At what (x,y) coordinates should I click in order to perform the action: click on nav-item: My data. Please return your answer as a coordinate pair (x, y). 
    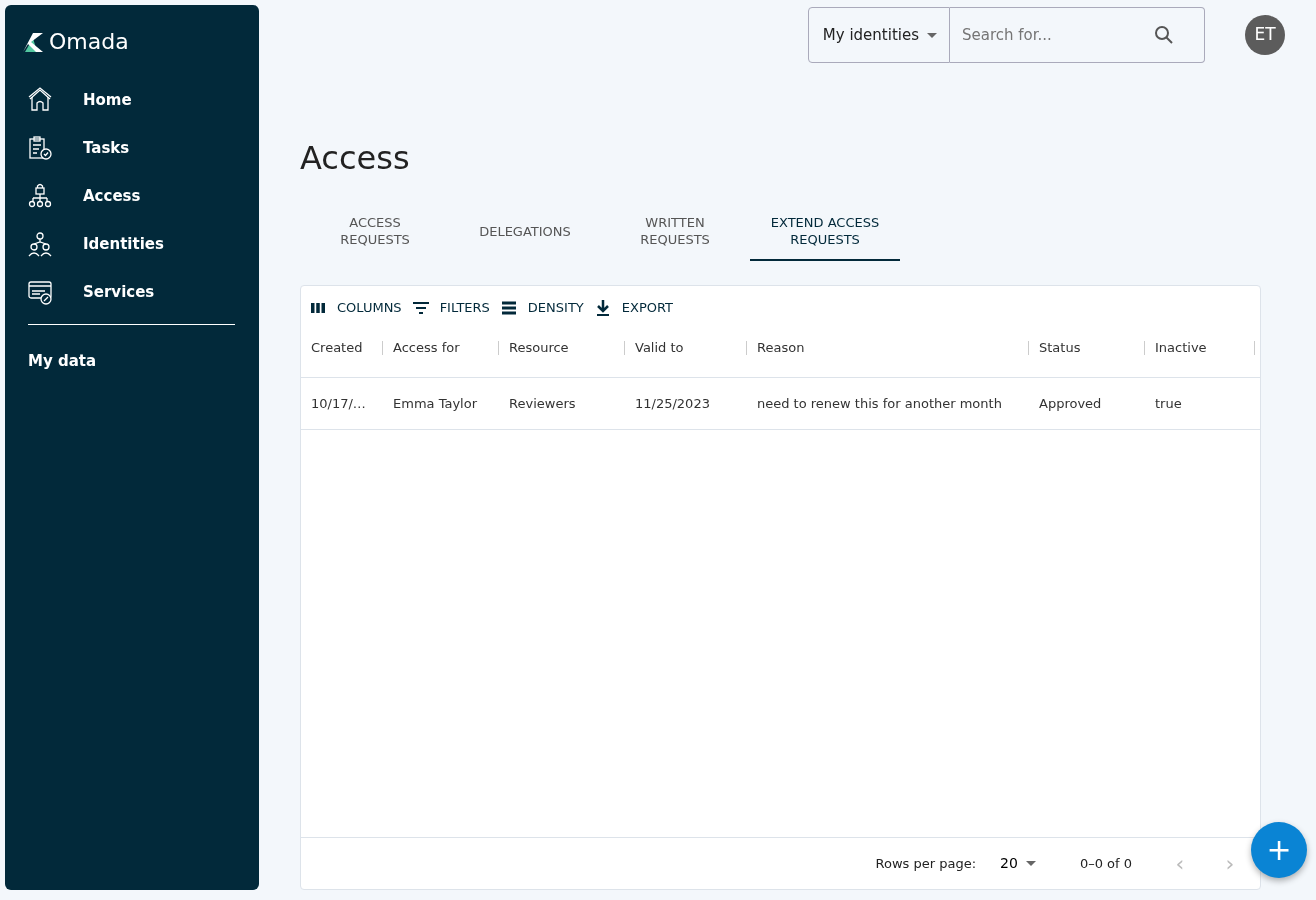
    Looking at the image, I should click on (129, 361).